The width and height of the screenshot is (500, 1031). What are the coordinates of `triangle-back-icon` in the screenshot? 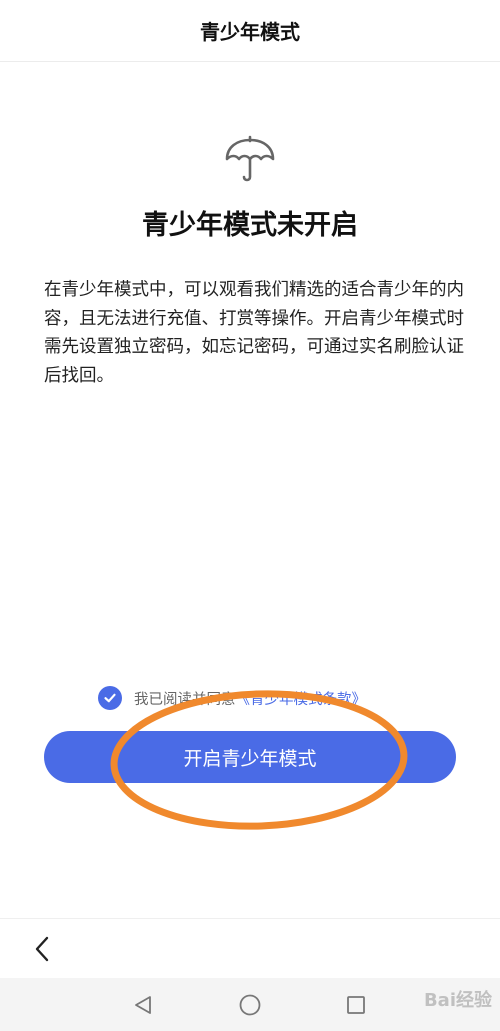 It's located at (143, 1005).